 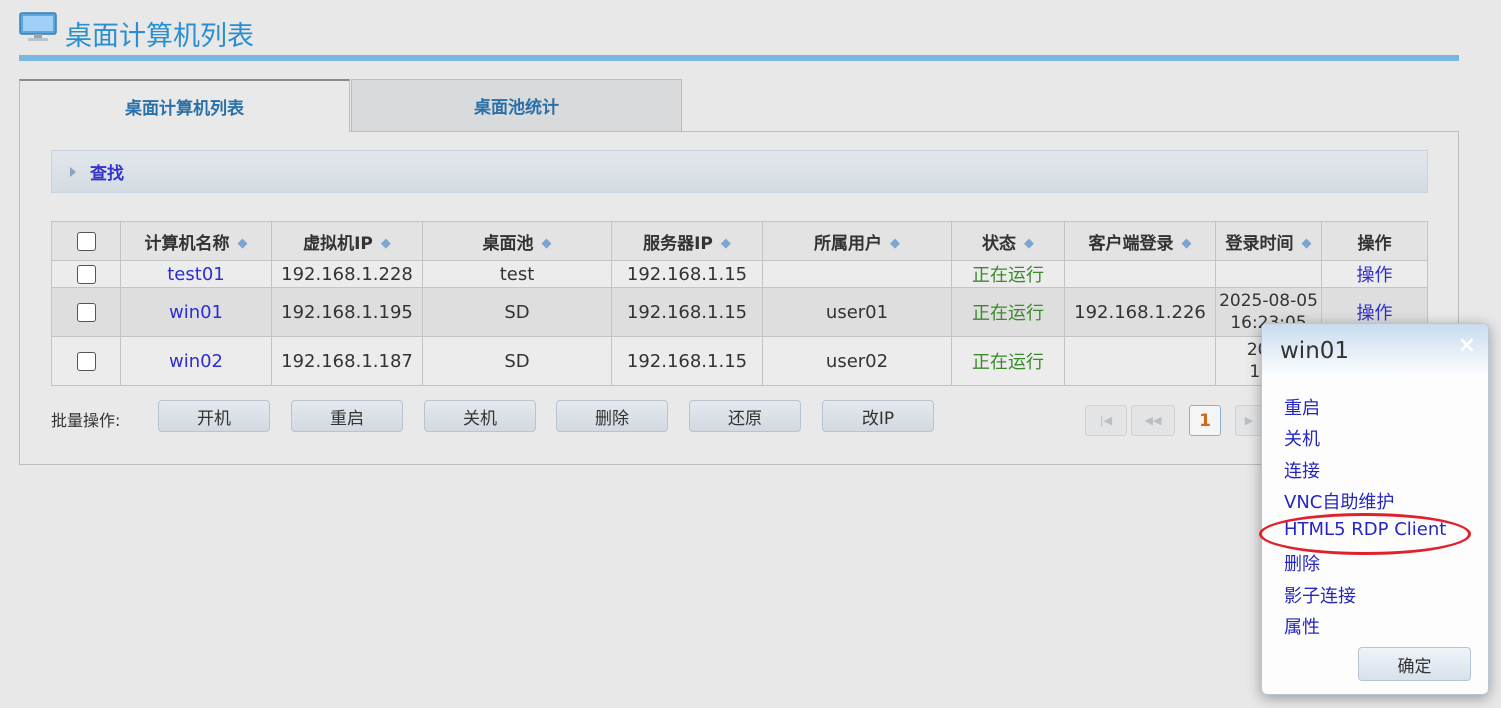 I want to click on header-divider, so click(x=739, y=58).